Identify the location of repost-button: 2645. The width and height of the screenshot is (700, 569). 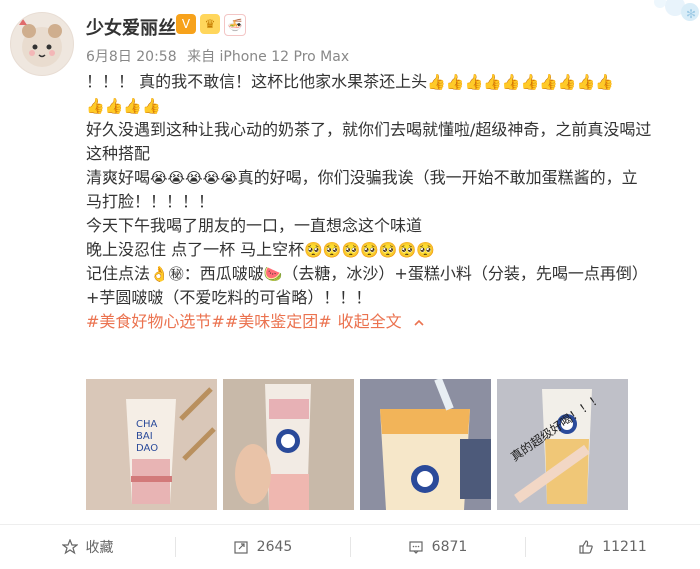
(262, 547).